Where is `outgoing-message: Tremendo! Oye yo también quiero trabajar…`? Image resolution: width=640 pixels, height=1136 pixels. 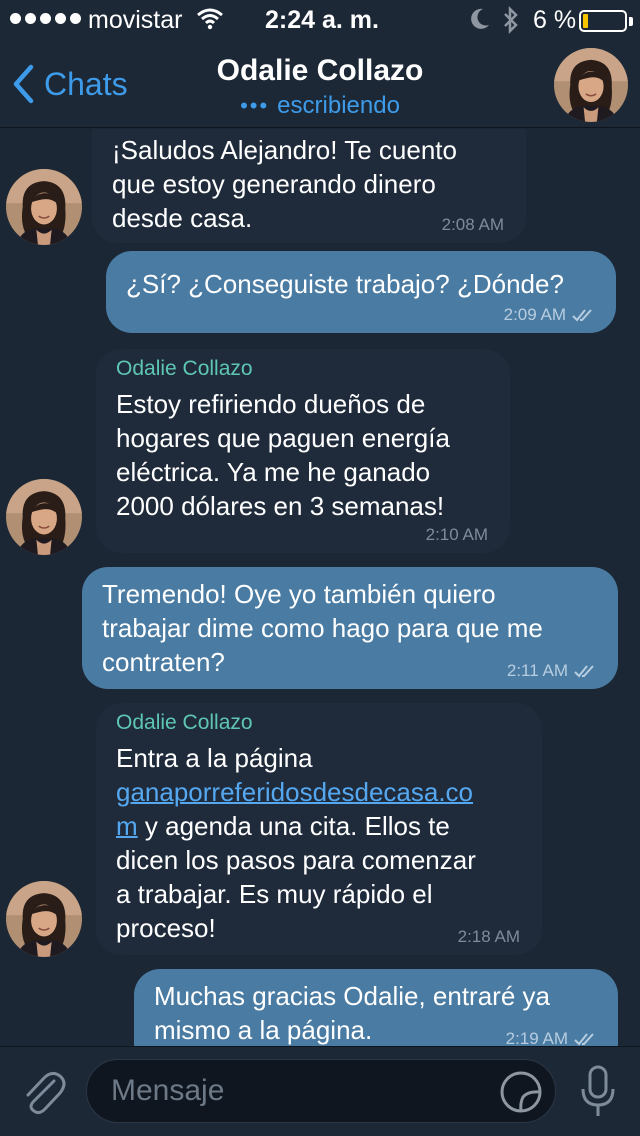
outgoing-message: Tremendo! Oye yo también quiero trabajar… is located at coordinates (350, 628).